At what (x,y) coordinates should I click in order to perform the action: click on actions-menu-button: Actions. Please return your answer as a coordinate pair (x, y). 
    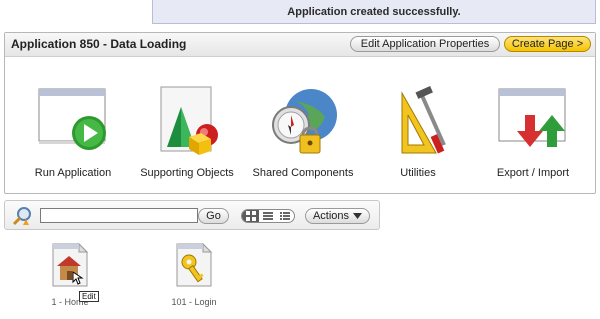
    Looking at the image, I should click on (337, 216).